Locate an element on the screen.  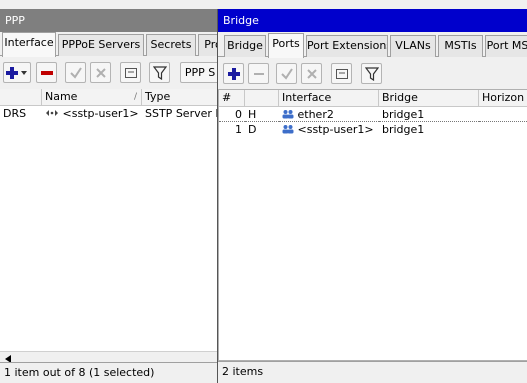
bridge-title: Bridge is located at coordinates (241, 20).